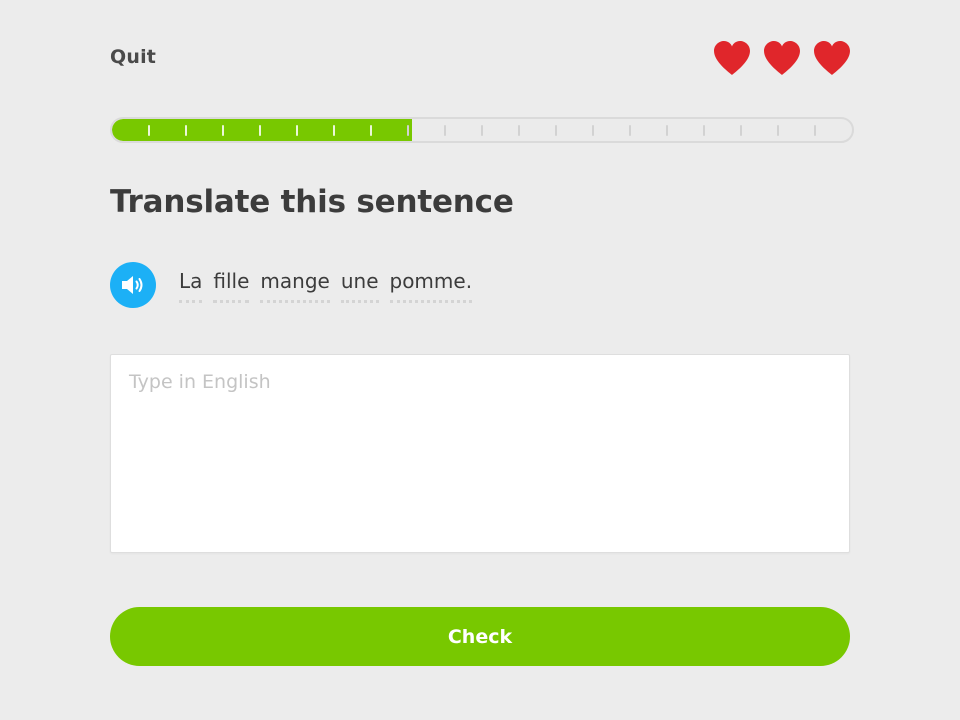 This screenshot has height=720, width=960. Describe the element at coordinates (359, 285) in the screenshot. I see `sentence-word: une` at that location.